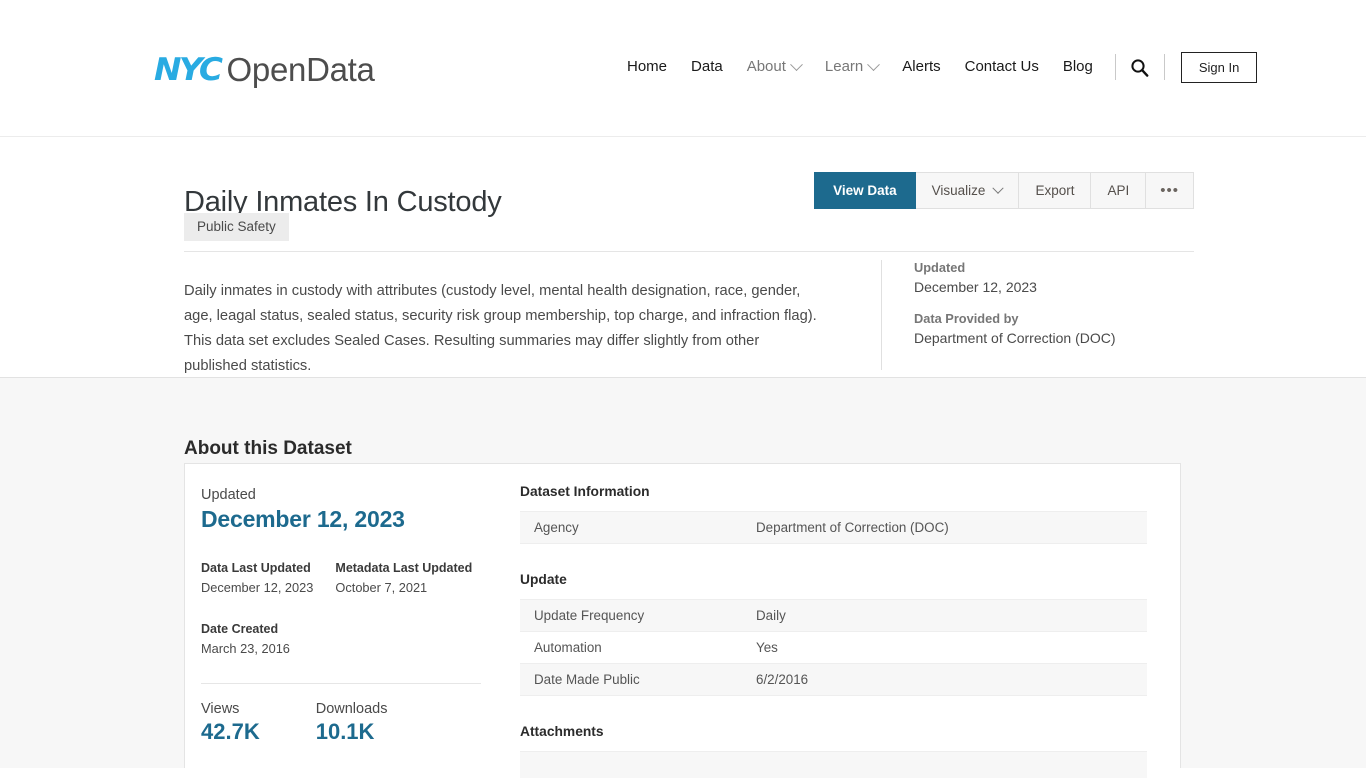  I want to click on view-data-label: View Data, so click(865, 190).